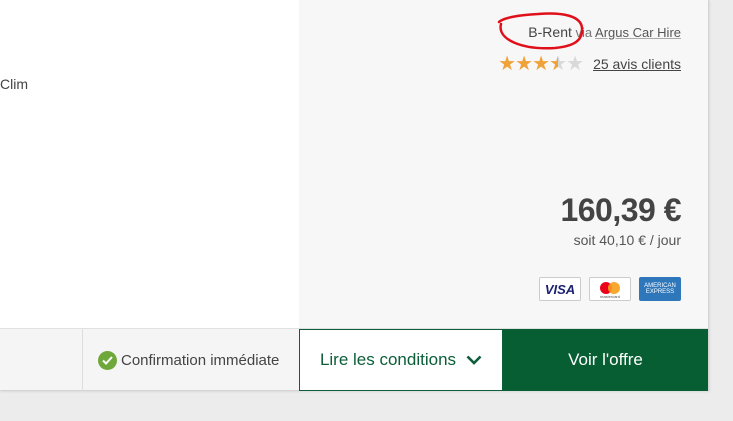  What do you see at coordinates (388, 359) in the screenshot?
I see `read-conditions-label: Lire les conditions` at bounding box center [388, 359].